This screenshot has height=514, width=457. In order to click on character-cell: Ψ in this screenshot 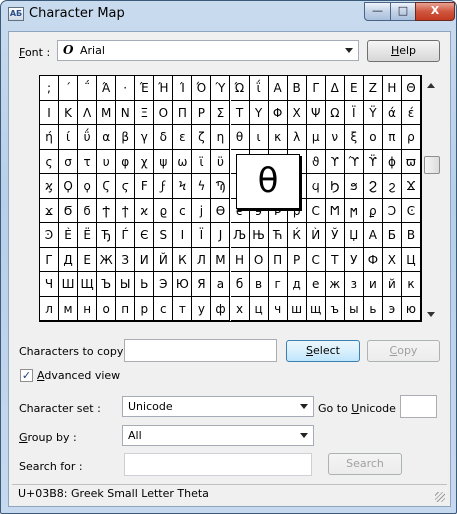, I will do `click(316, 112)`.